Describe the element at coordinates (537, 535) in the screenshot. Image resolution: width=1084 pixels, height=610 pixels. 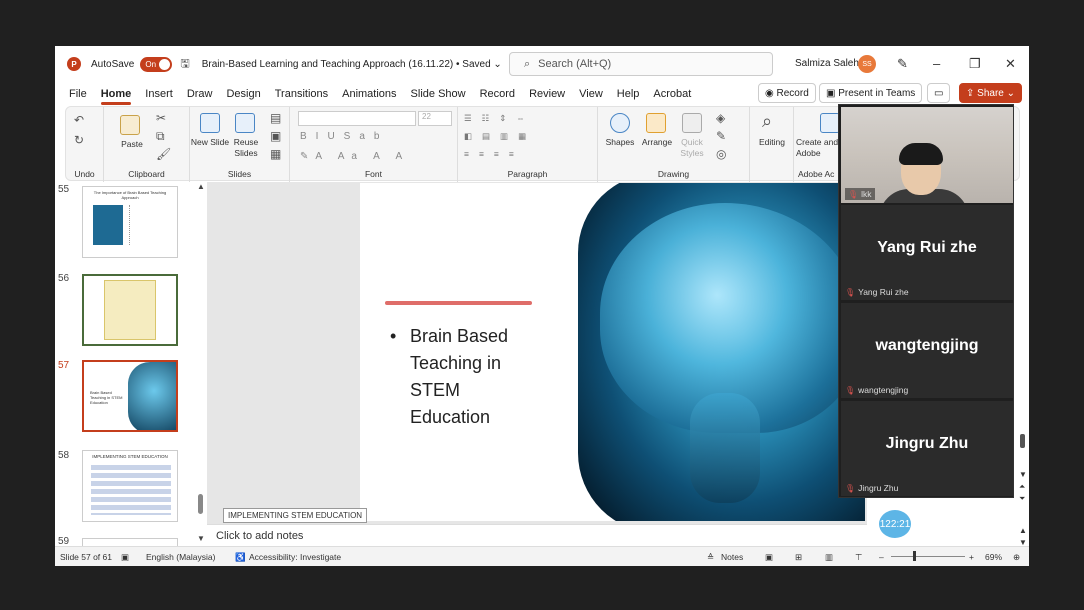
I see `notes-pane: Click to add notes` at that location.